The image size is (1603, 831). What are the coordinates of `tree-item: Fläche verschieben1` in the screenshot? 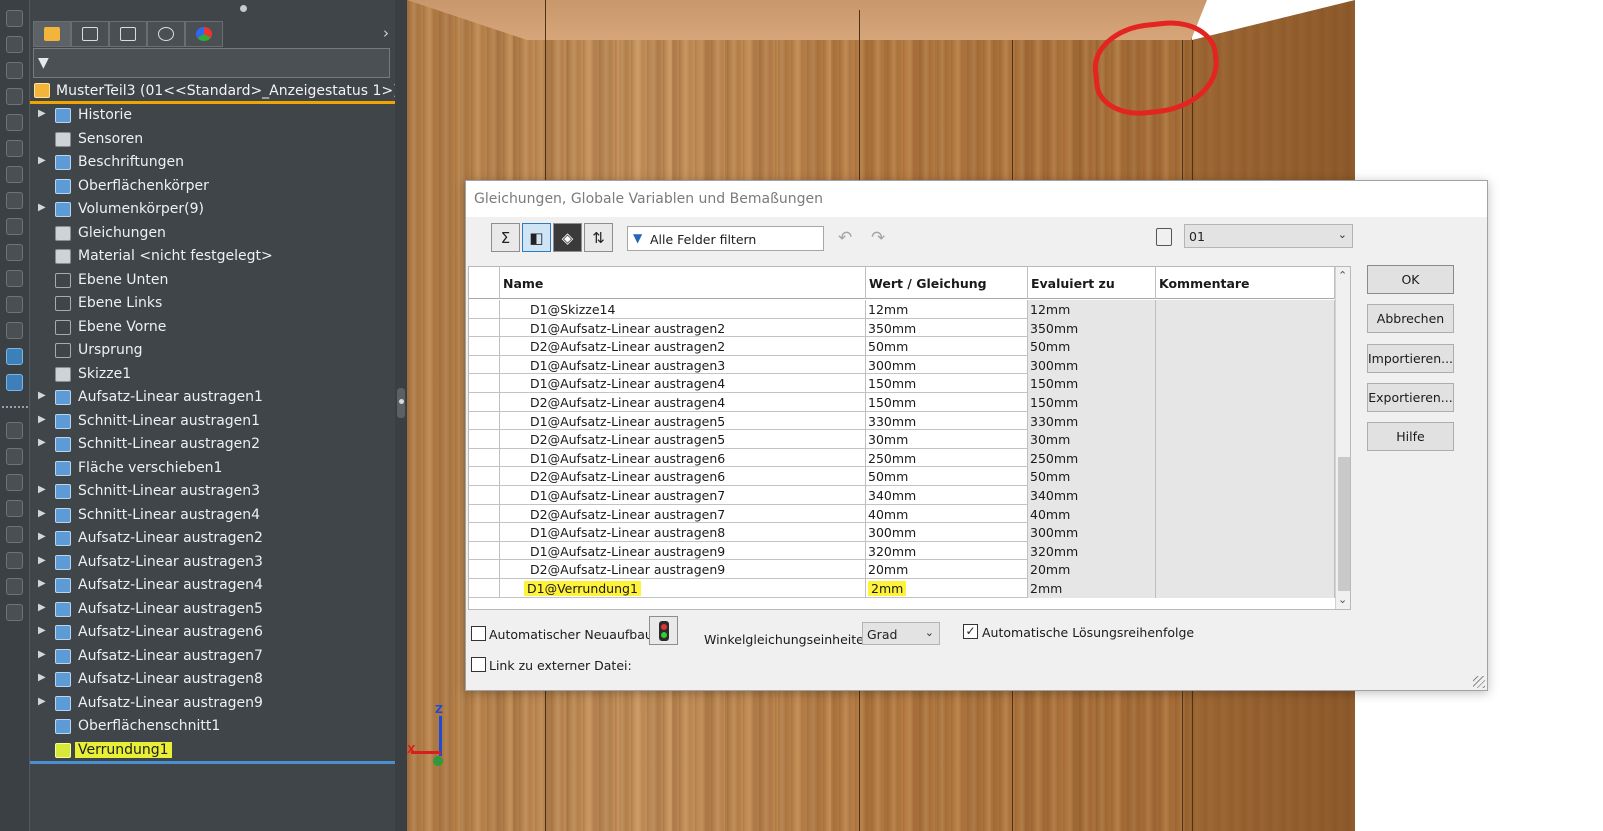 It's located at (212, 469).